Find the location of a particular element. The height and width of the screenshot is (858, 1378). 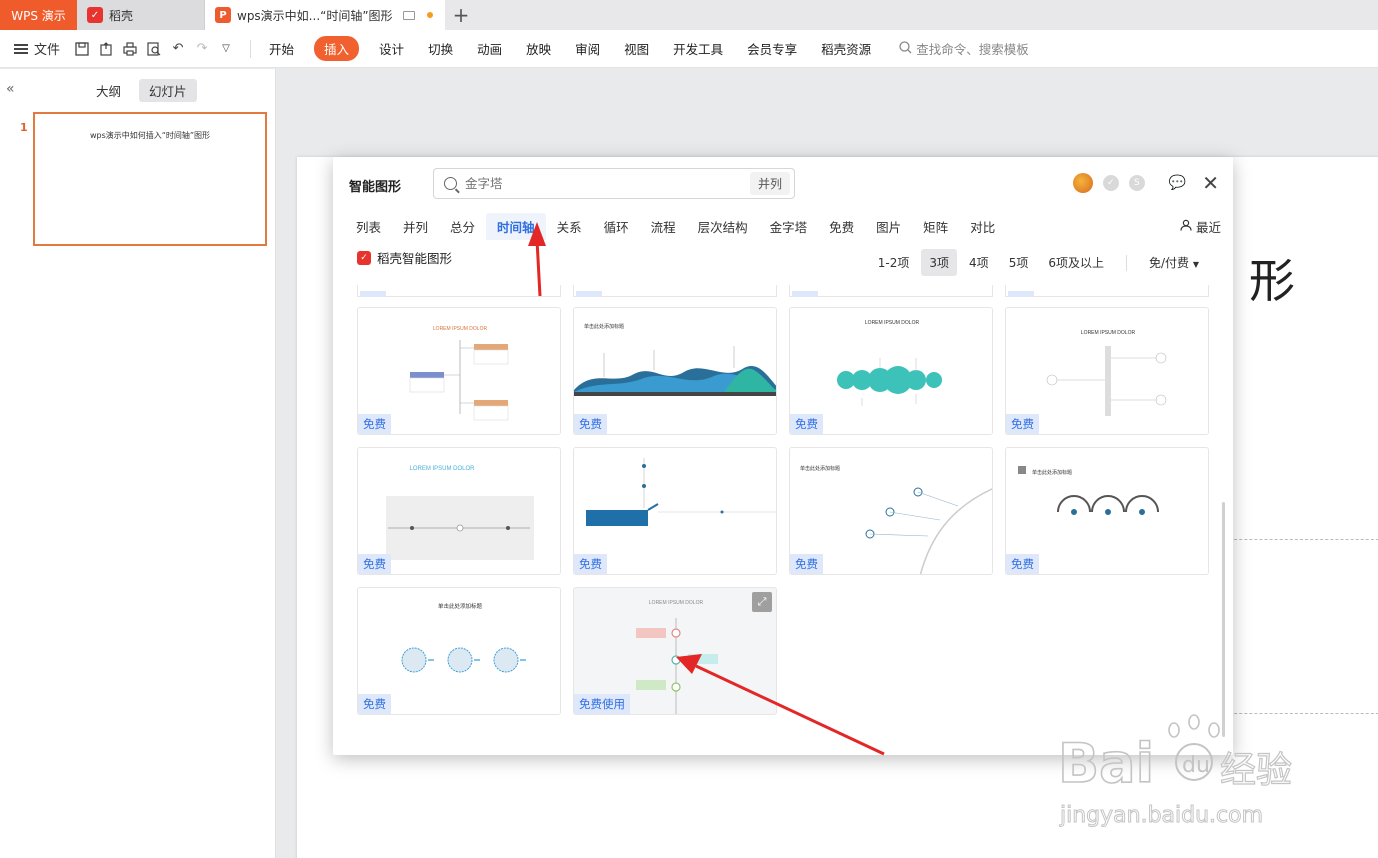

tab-outline: 大纲 is located at coordinates (108, 90).